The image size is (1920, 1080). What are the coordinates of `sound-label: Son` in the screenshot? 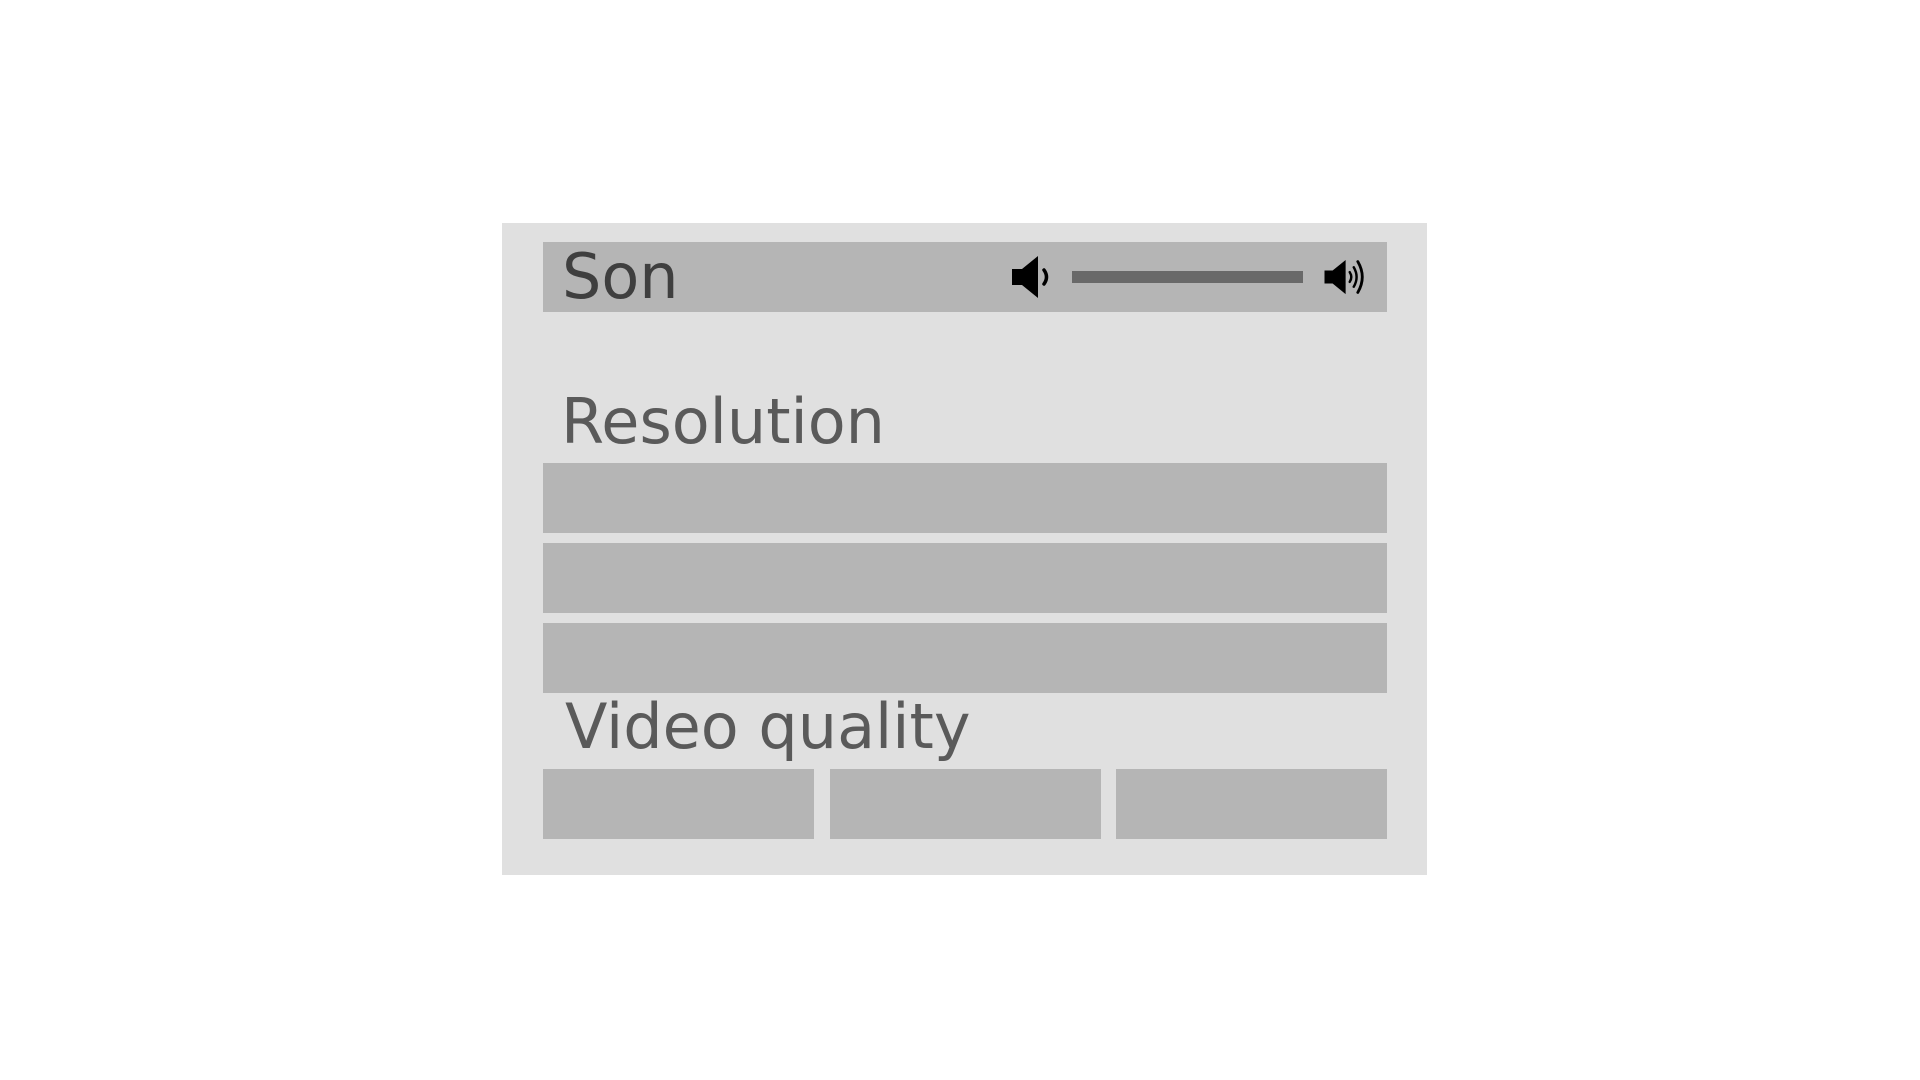 It's located at (620, 276).